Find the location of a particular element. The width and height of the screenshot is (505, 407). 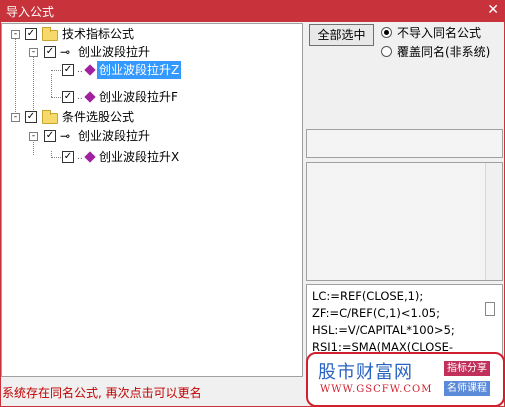

close-icon: ✕ is located at coordinates (493, 10).